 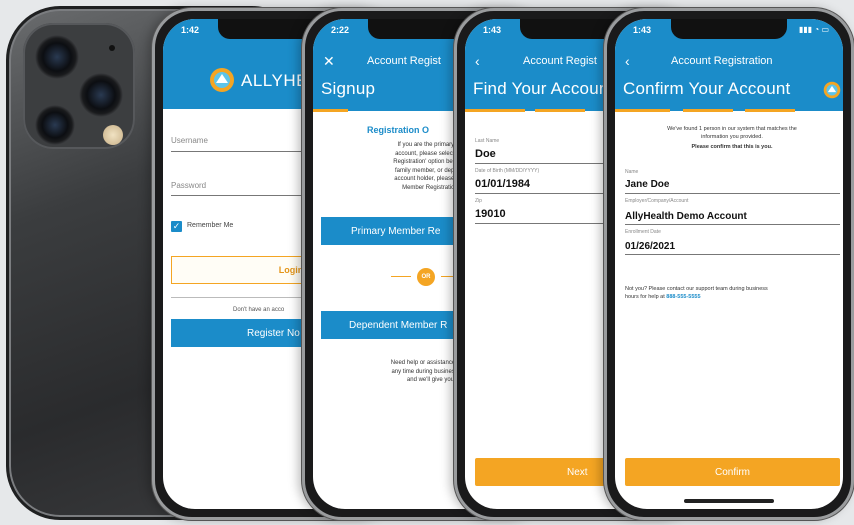 I want to click on confirm-button-label: Confirm, so click(x=732, y=472).